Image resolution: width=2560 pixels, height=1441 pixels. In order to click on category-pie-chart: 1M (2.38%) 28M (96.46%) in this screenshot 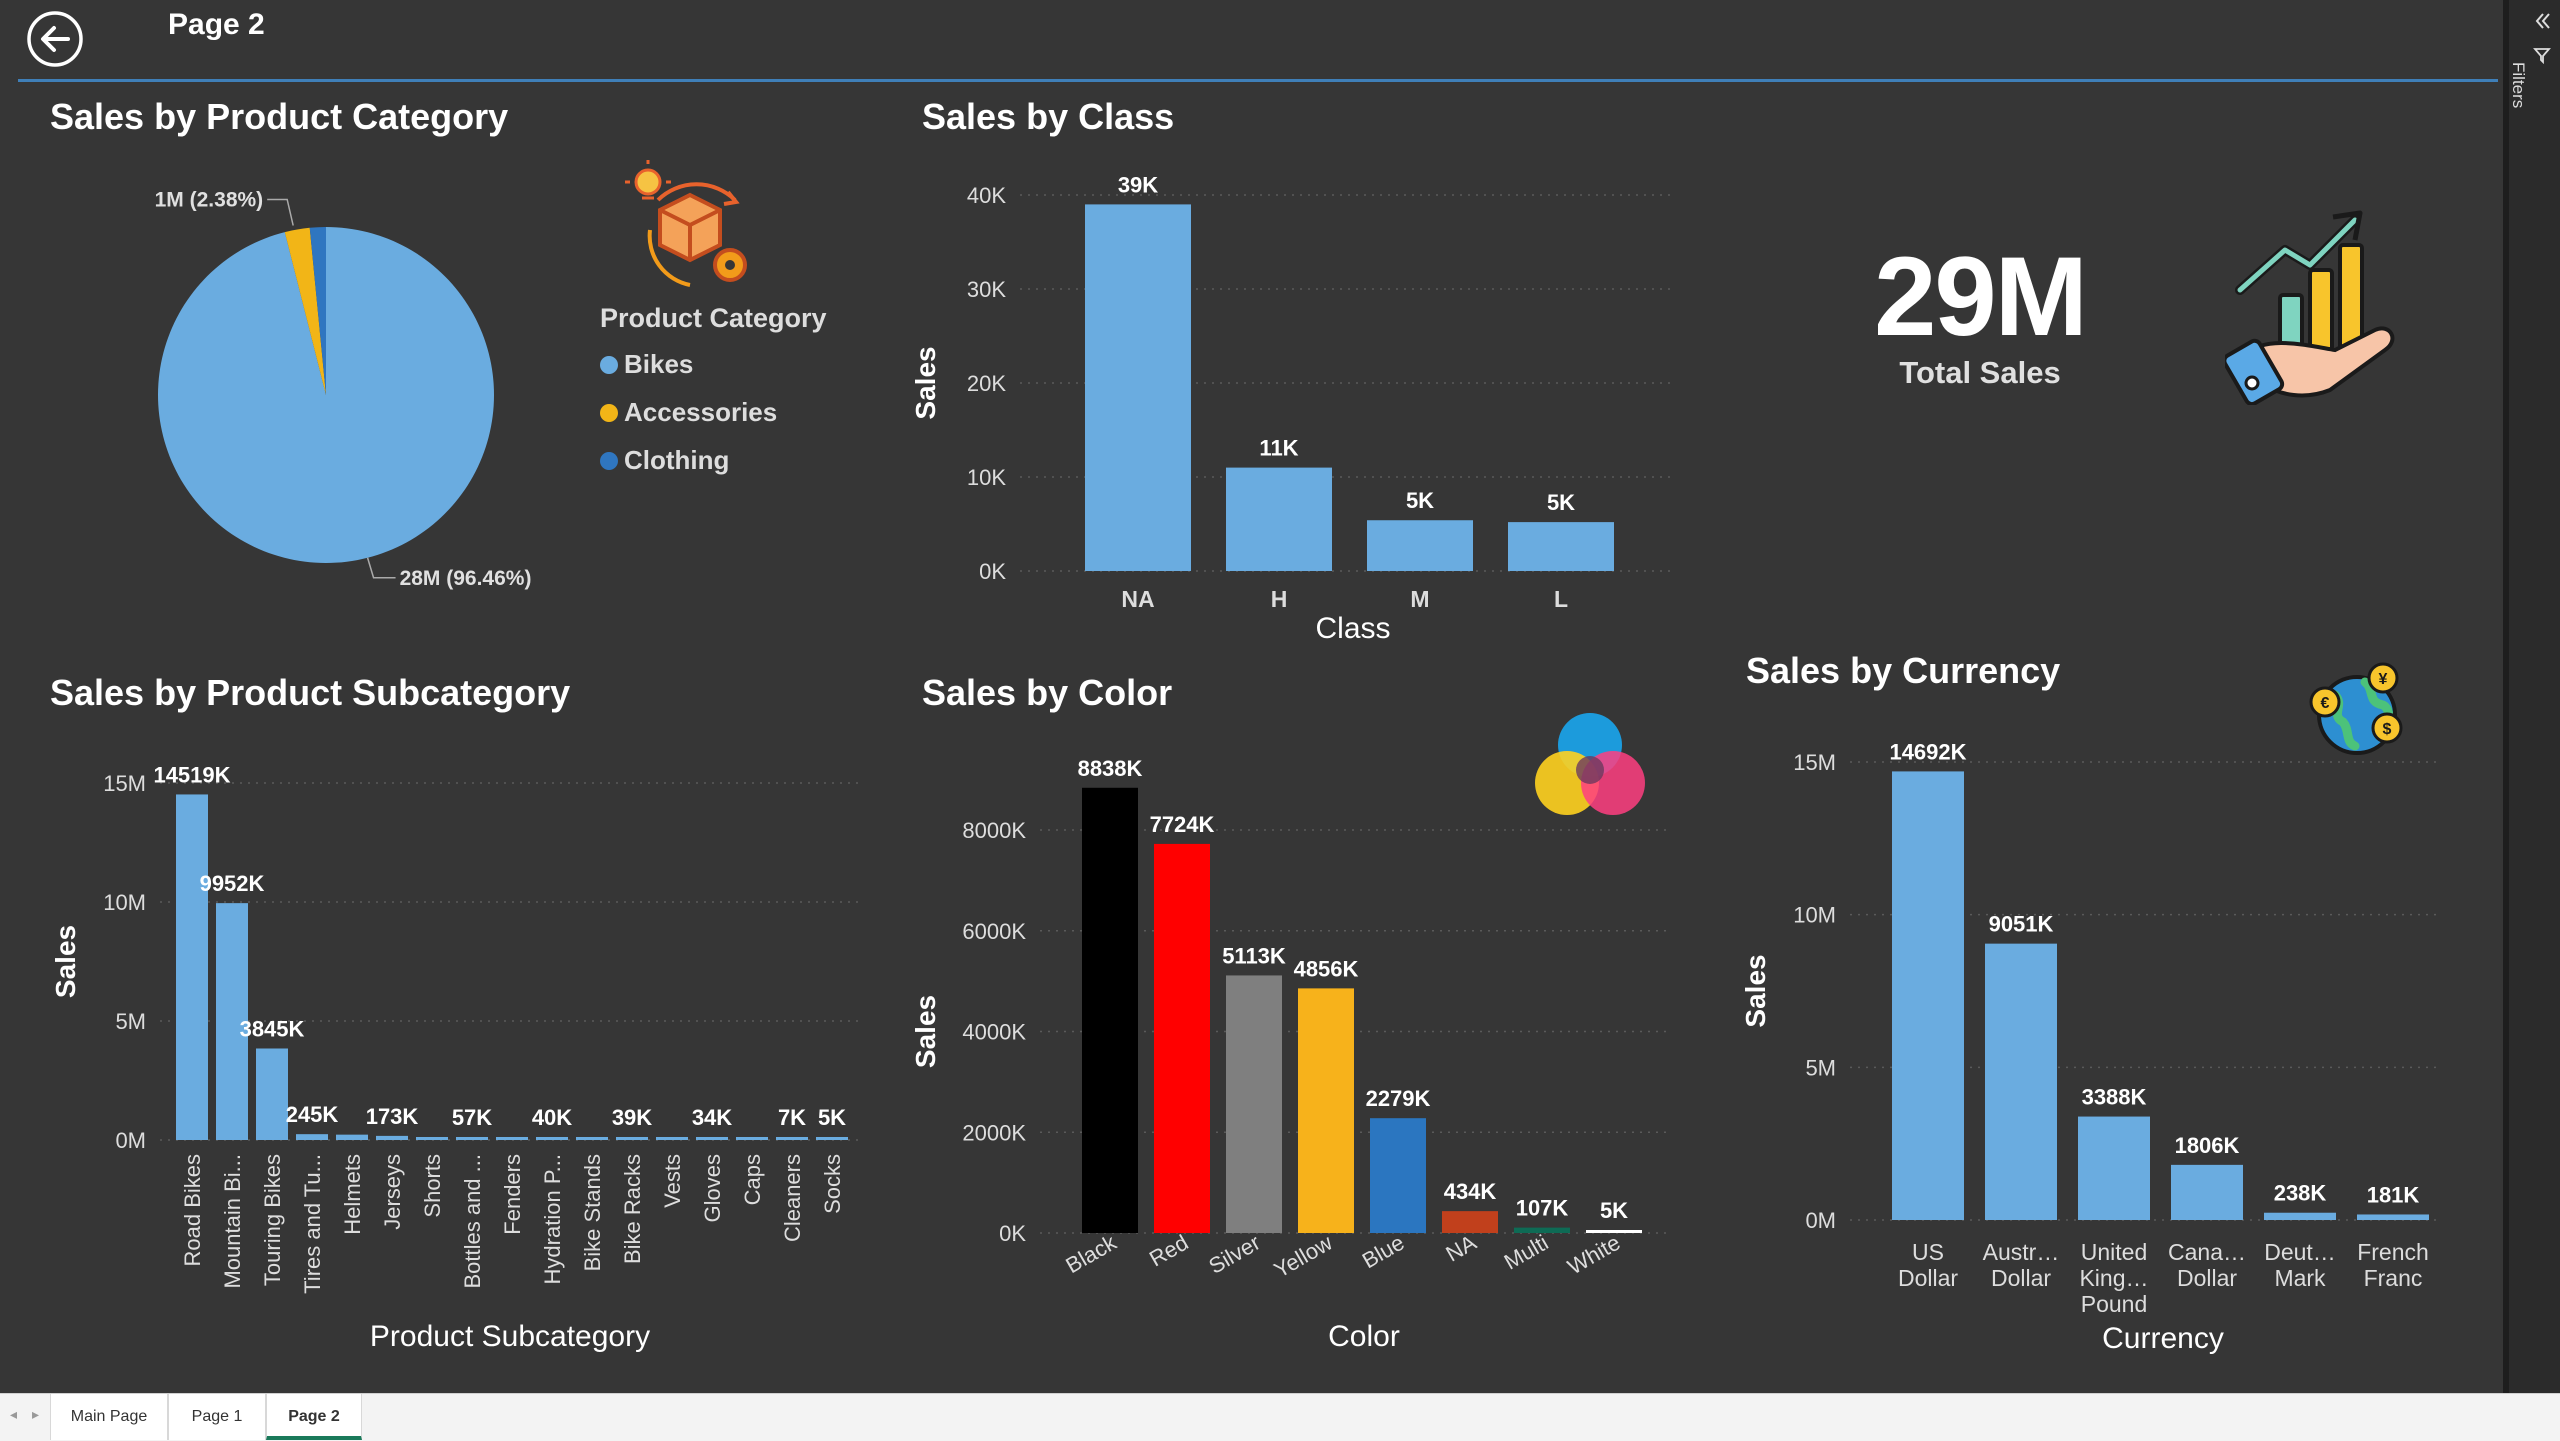, I will do `click(343, 389)`.